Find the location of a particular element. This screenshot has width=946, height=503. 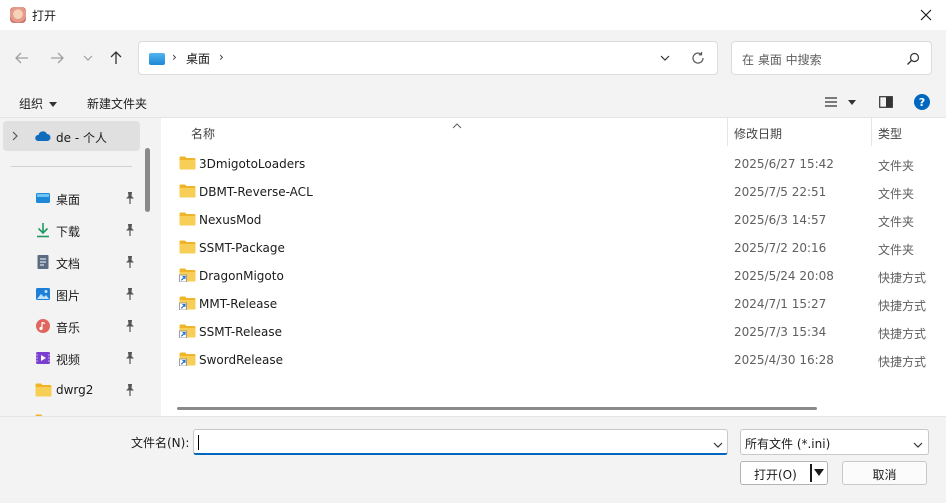

search-box: 在 桌面 中搜索 is located at coordinates (831, 58).